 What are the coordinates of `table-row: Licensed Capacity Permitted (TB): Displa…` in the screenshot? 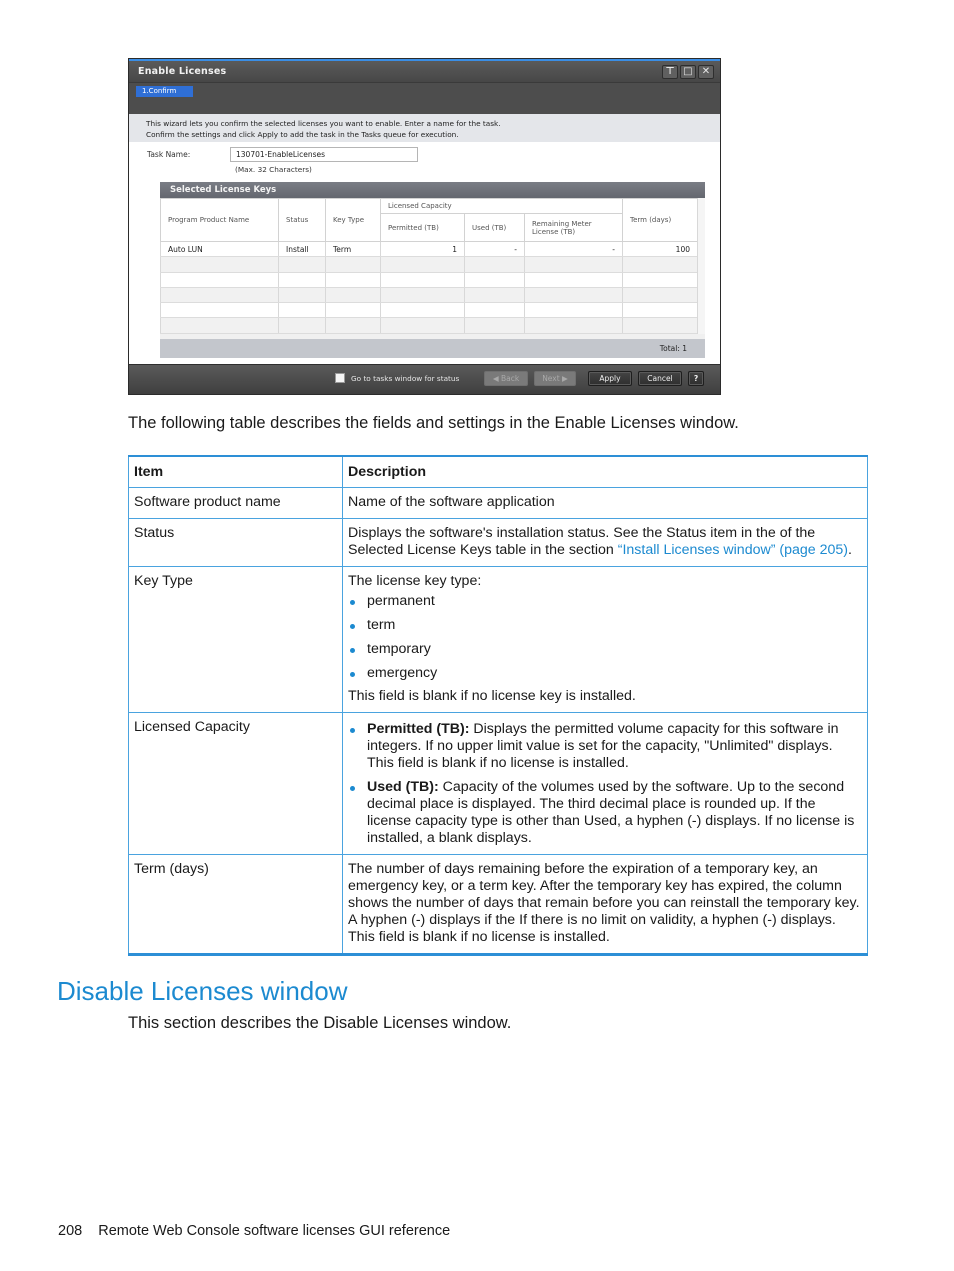 It's located at (498, 783).